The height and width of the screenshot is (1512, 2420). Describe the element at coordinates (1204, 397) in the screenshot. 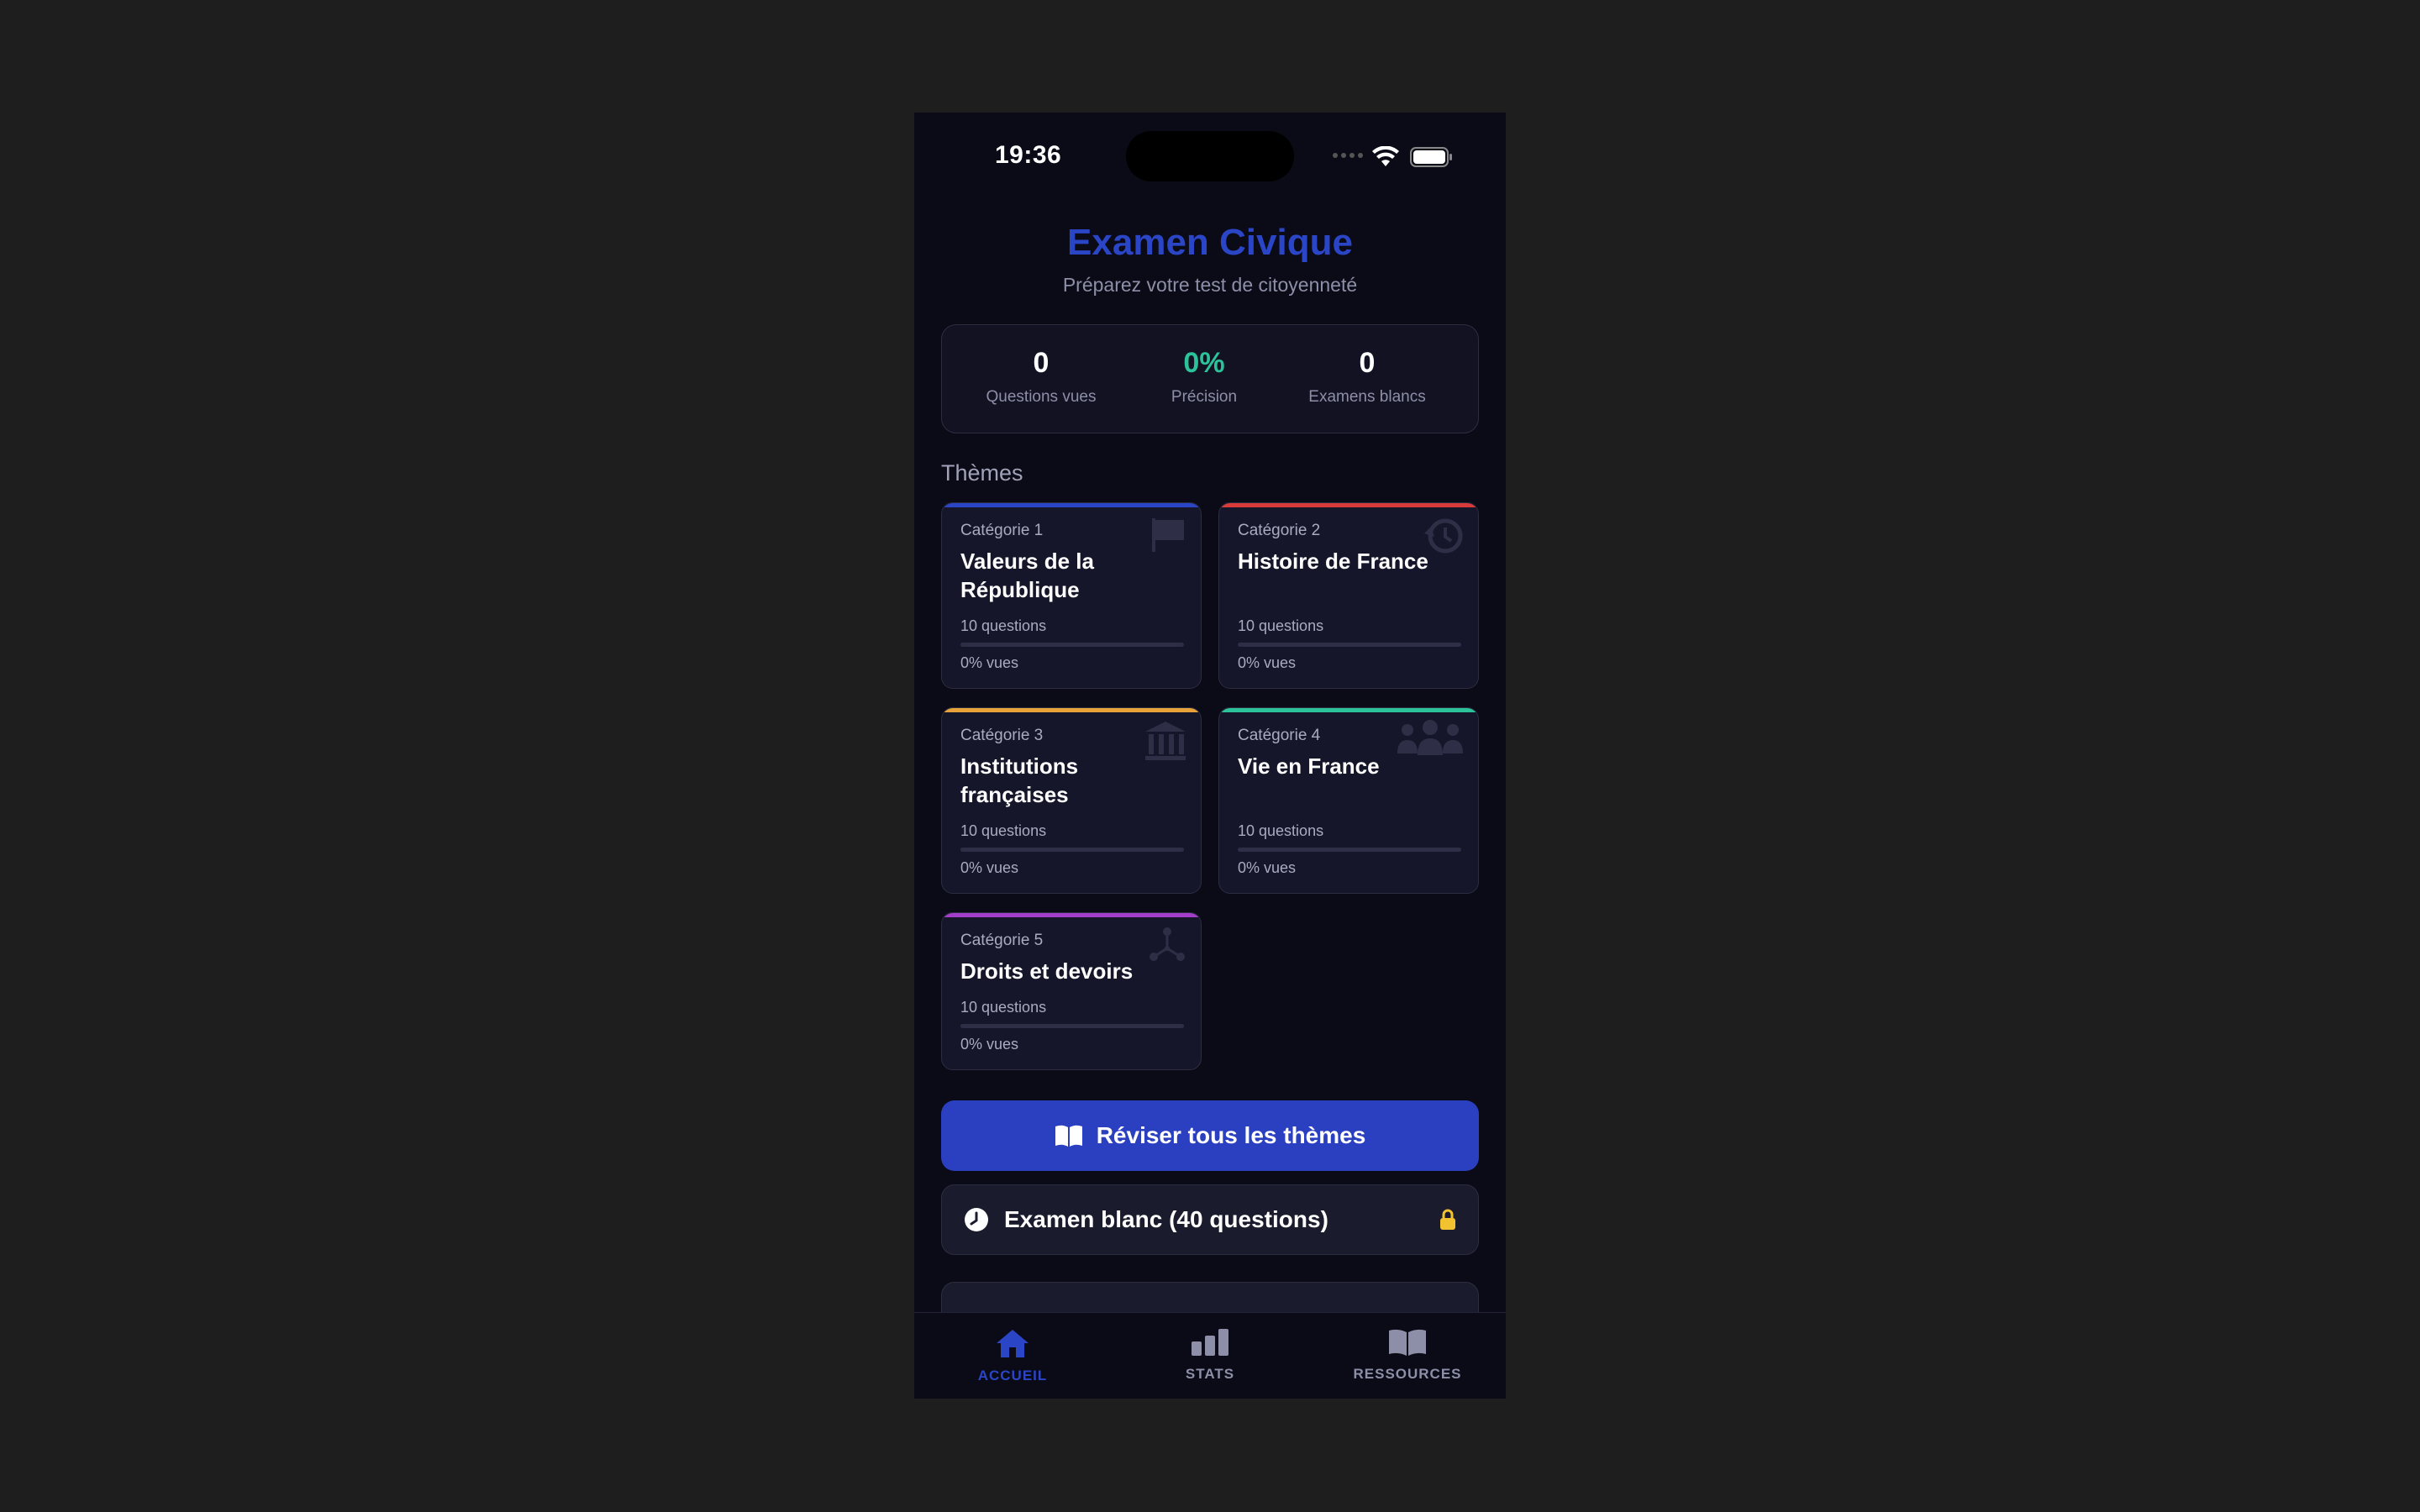

I see `stat-label: Précision` at that location.